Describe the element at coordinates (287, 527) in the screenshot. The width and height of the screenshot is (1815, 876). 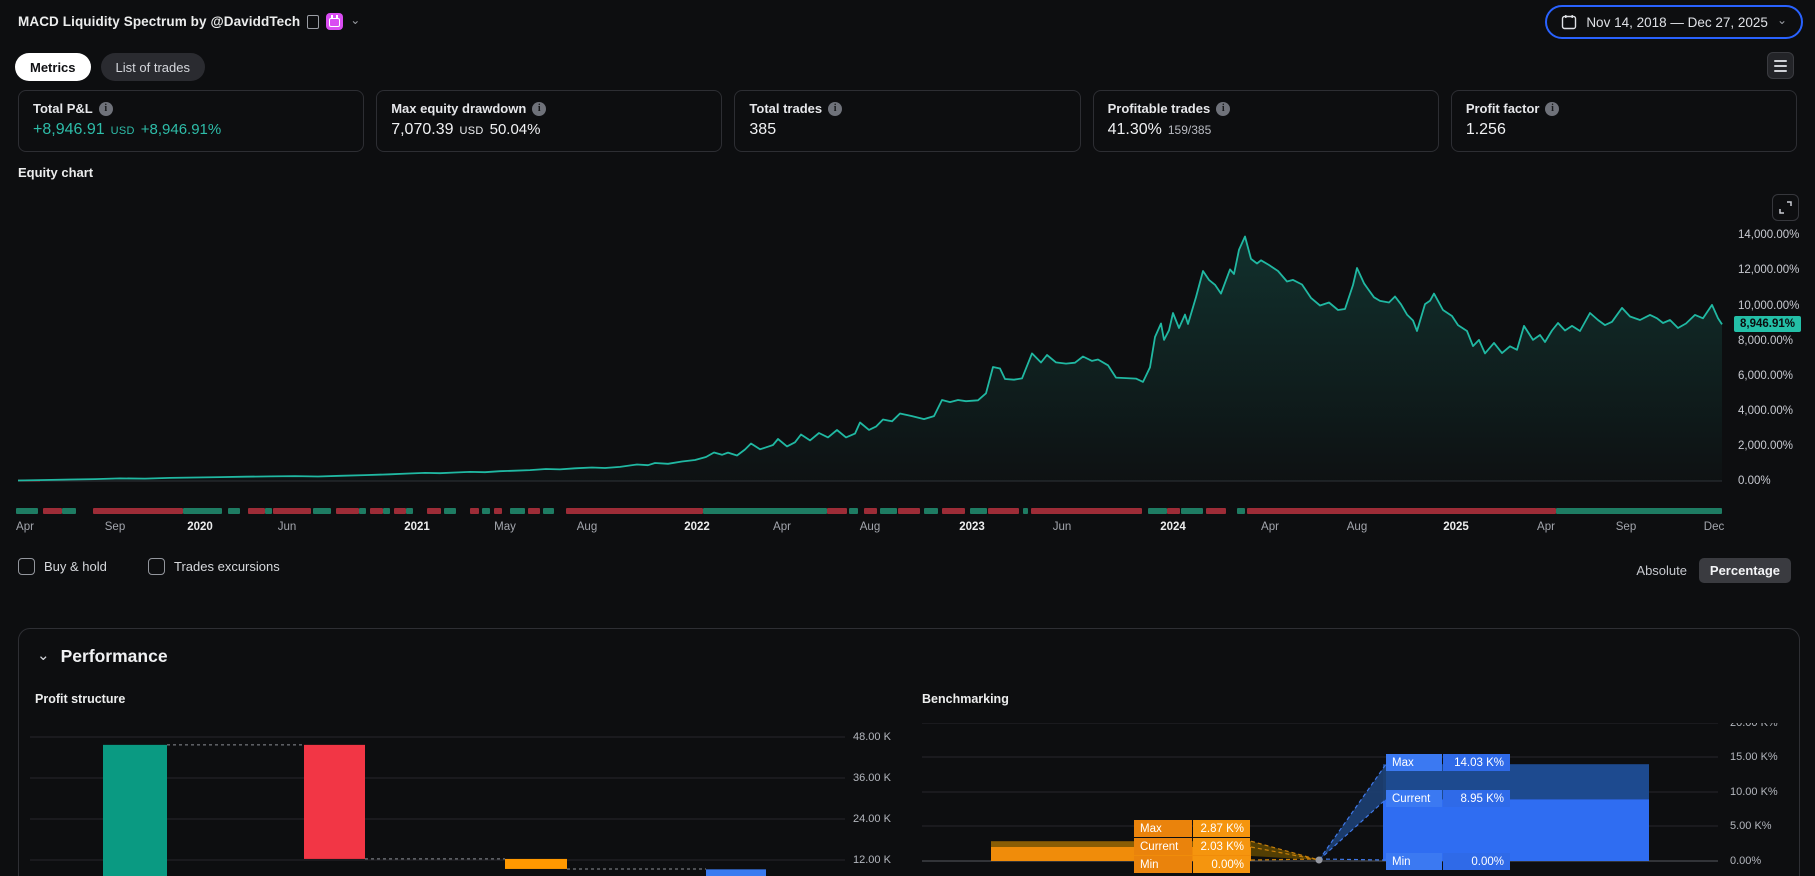
I see `x-axis-month-label: Jun` at that location.